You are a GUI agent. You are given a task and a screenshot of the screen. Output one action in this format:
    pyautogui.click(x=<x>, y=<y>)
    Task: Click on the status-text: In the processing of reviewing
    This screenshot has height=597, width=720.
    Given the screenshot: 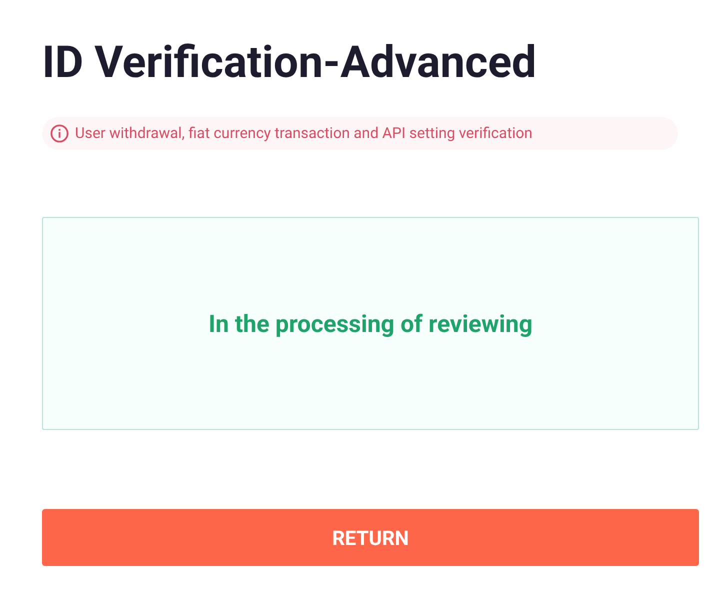 What is the action you would take?
    pyautogui.click(x=370, y=324)
    